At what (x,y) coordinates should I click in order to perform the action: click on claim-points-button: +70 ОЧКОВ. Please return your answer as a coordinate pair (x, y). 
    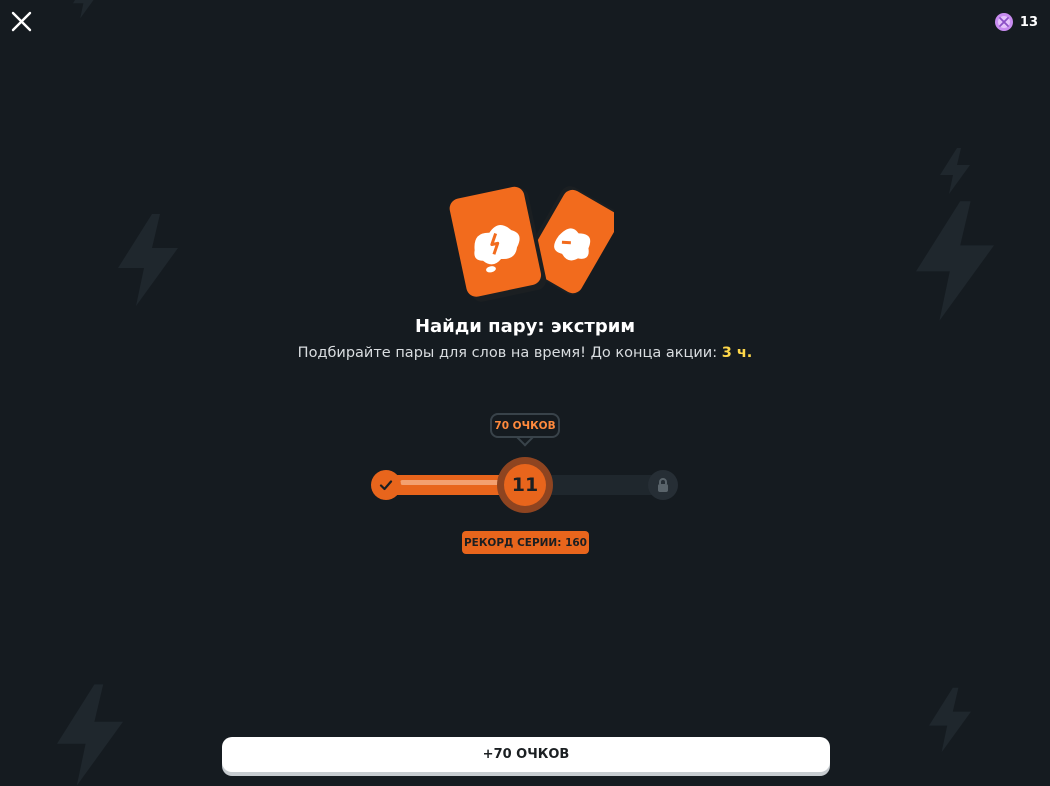
    Looking at the image, I should click on (526, 754).